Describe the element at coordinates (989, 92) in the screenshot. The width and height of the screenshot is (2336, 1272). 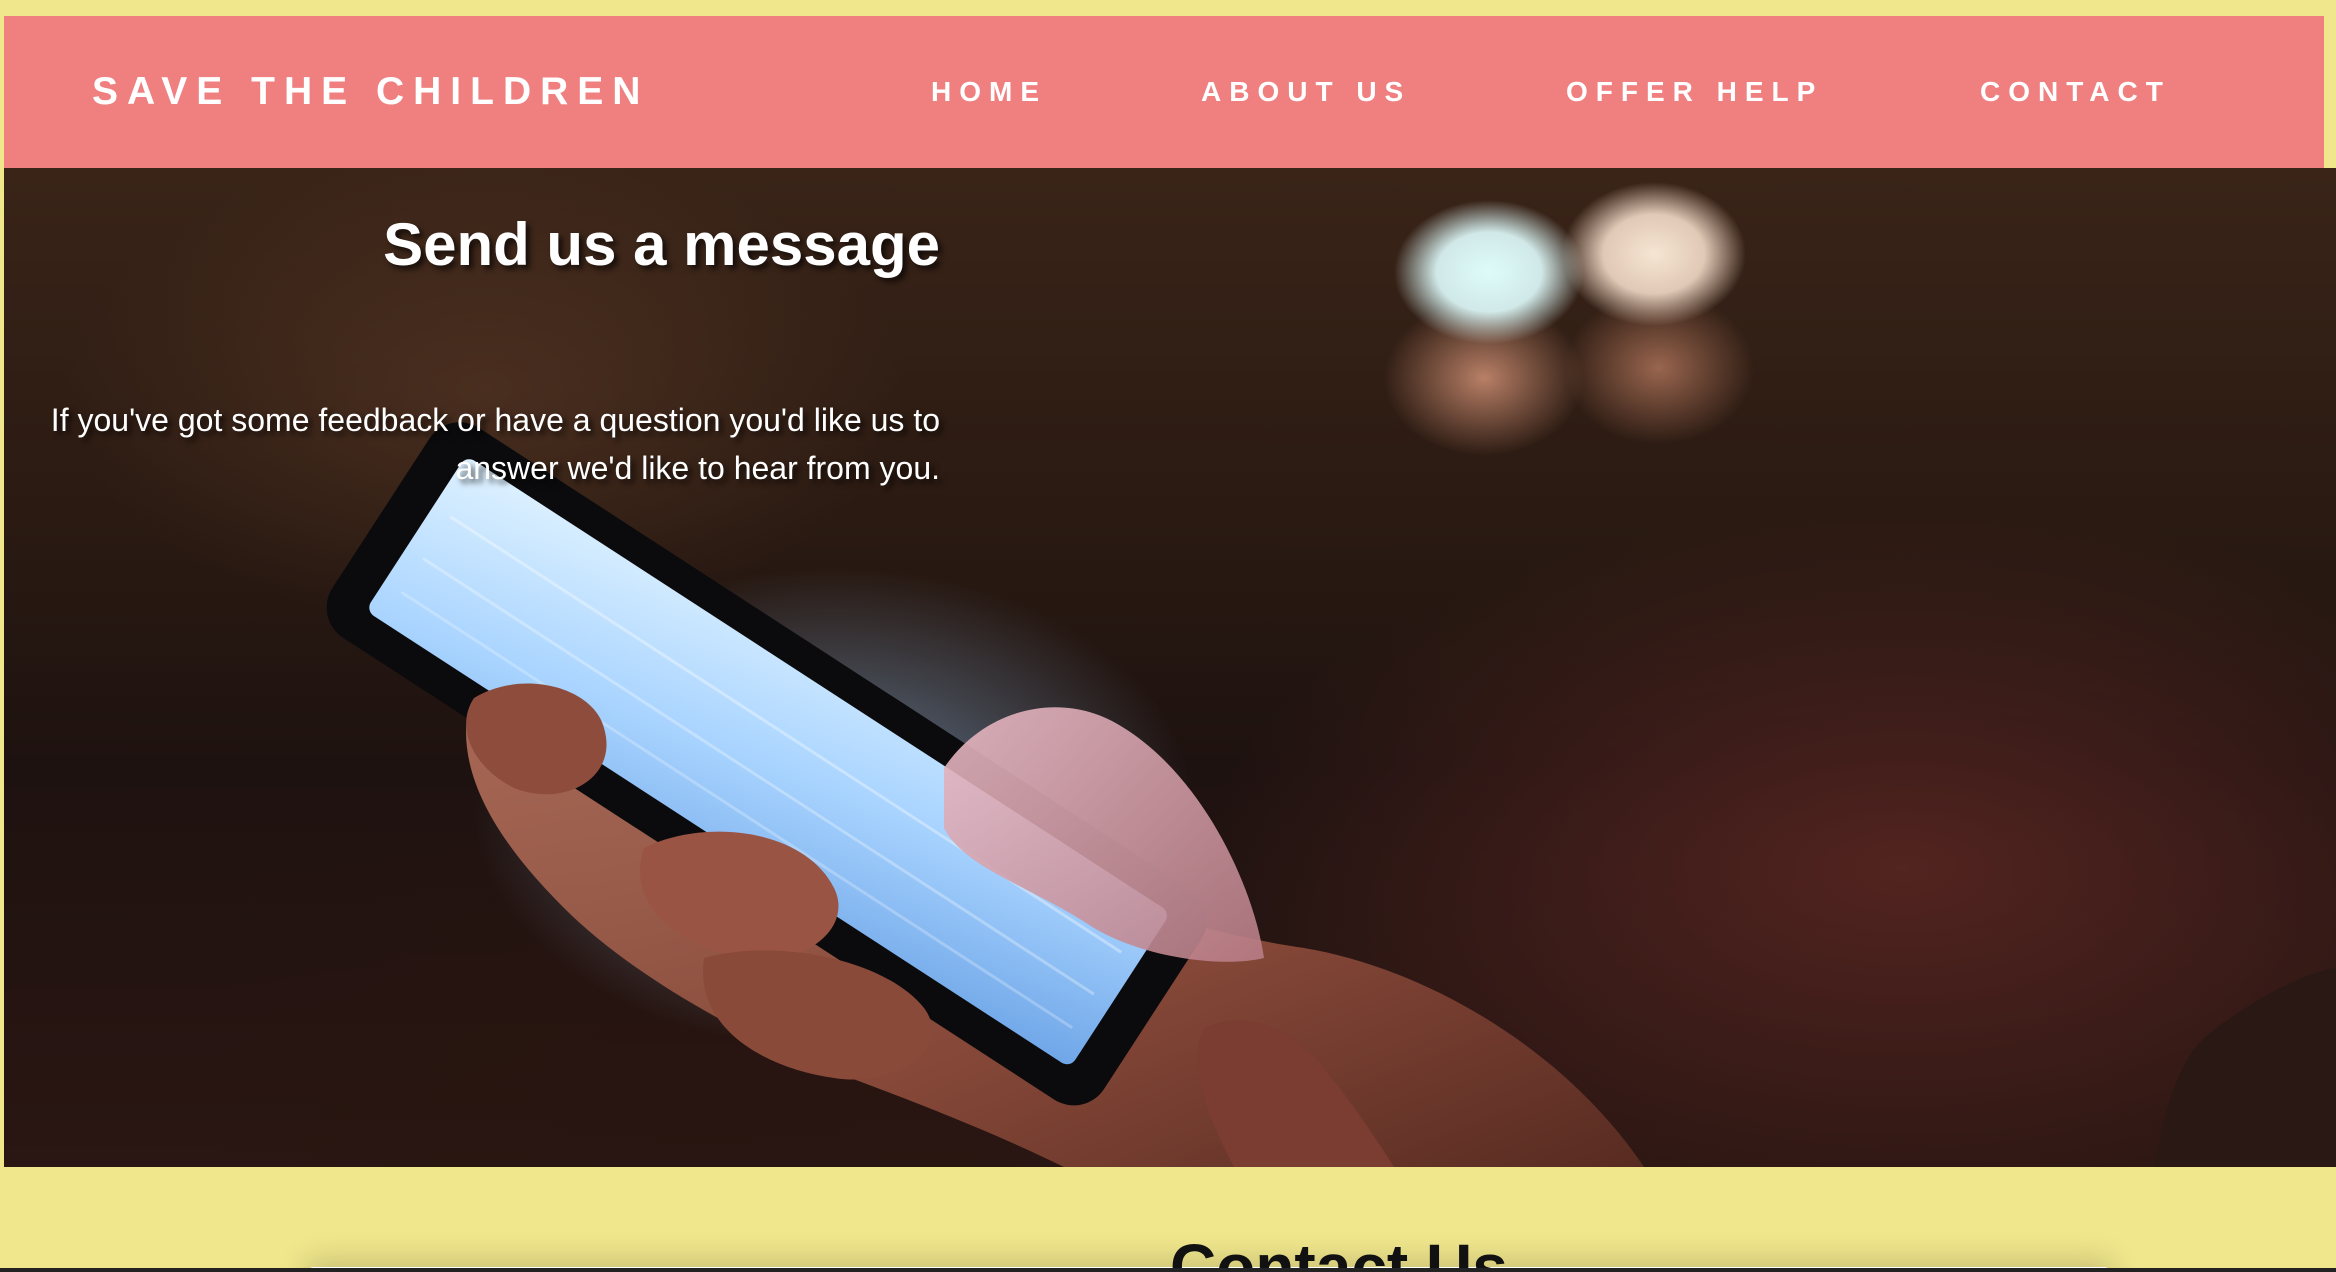
I see `nav-home-link: HOME` at that location.